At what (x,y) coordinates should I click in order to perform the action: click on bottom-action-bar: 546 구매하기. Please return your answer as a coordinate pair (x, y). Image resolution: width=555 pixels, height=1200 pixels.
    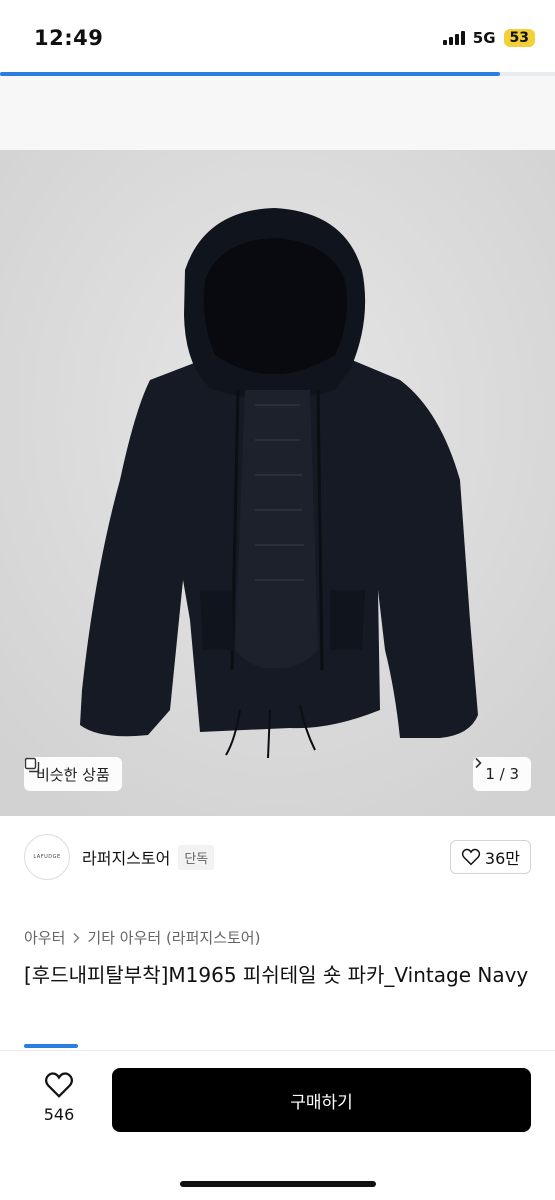
    Looking at the image, I should click on (277, 1125).